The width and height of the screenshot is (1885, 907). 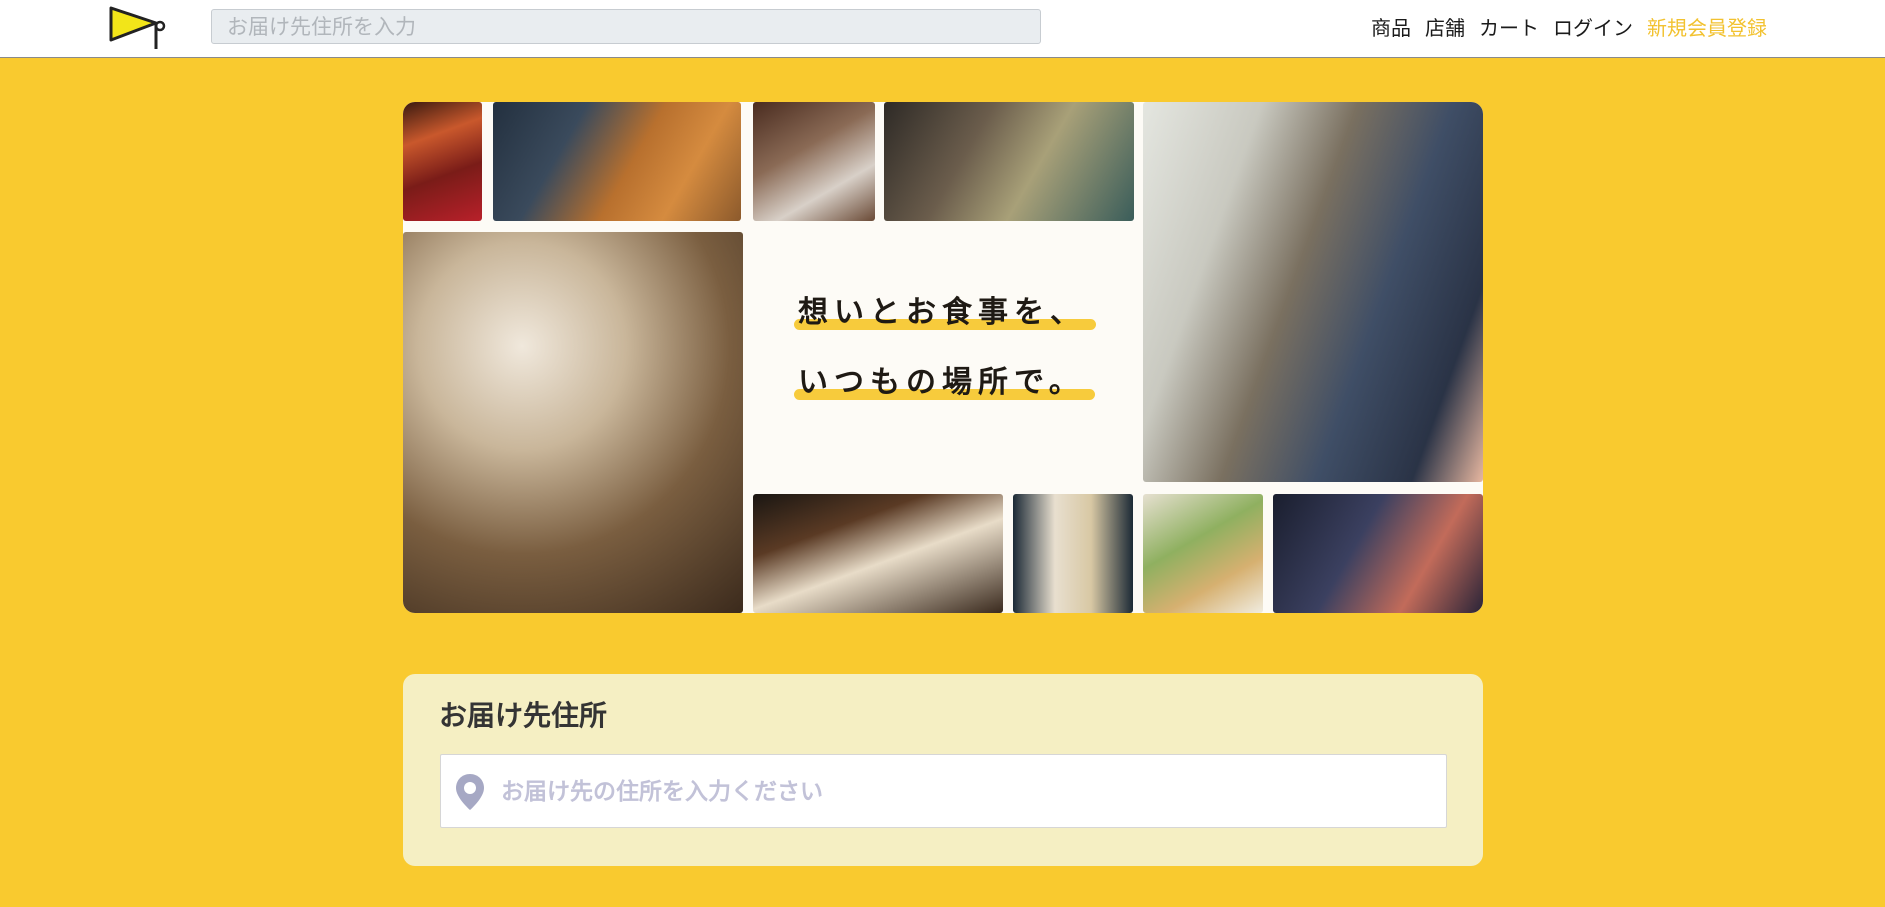 I want to click on flag-logo-icon, so click(x=138, y=27).